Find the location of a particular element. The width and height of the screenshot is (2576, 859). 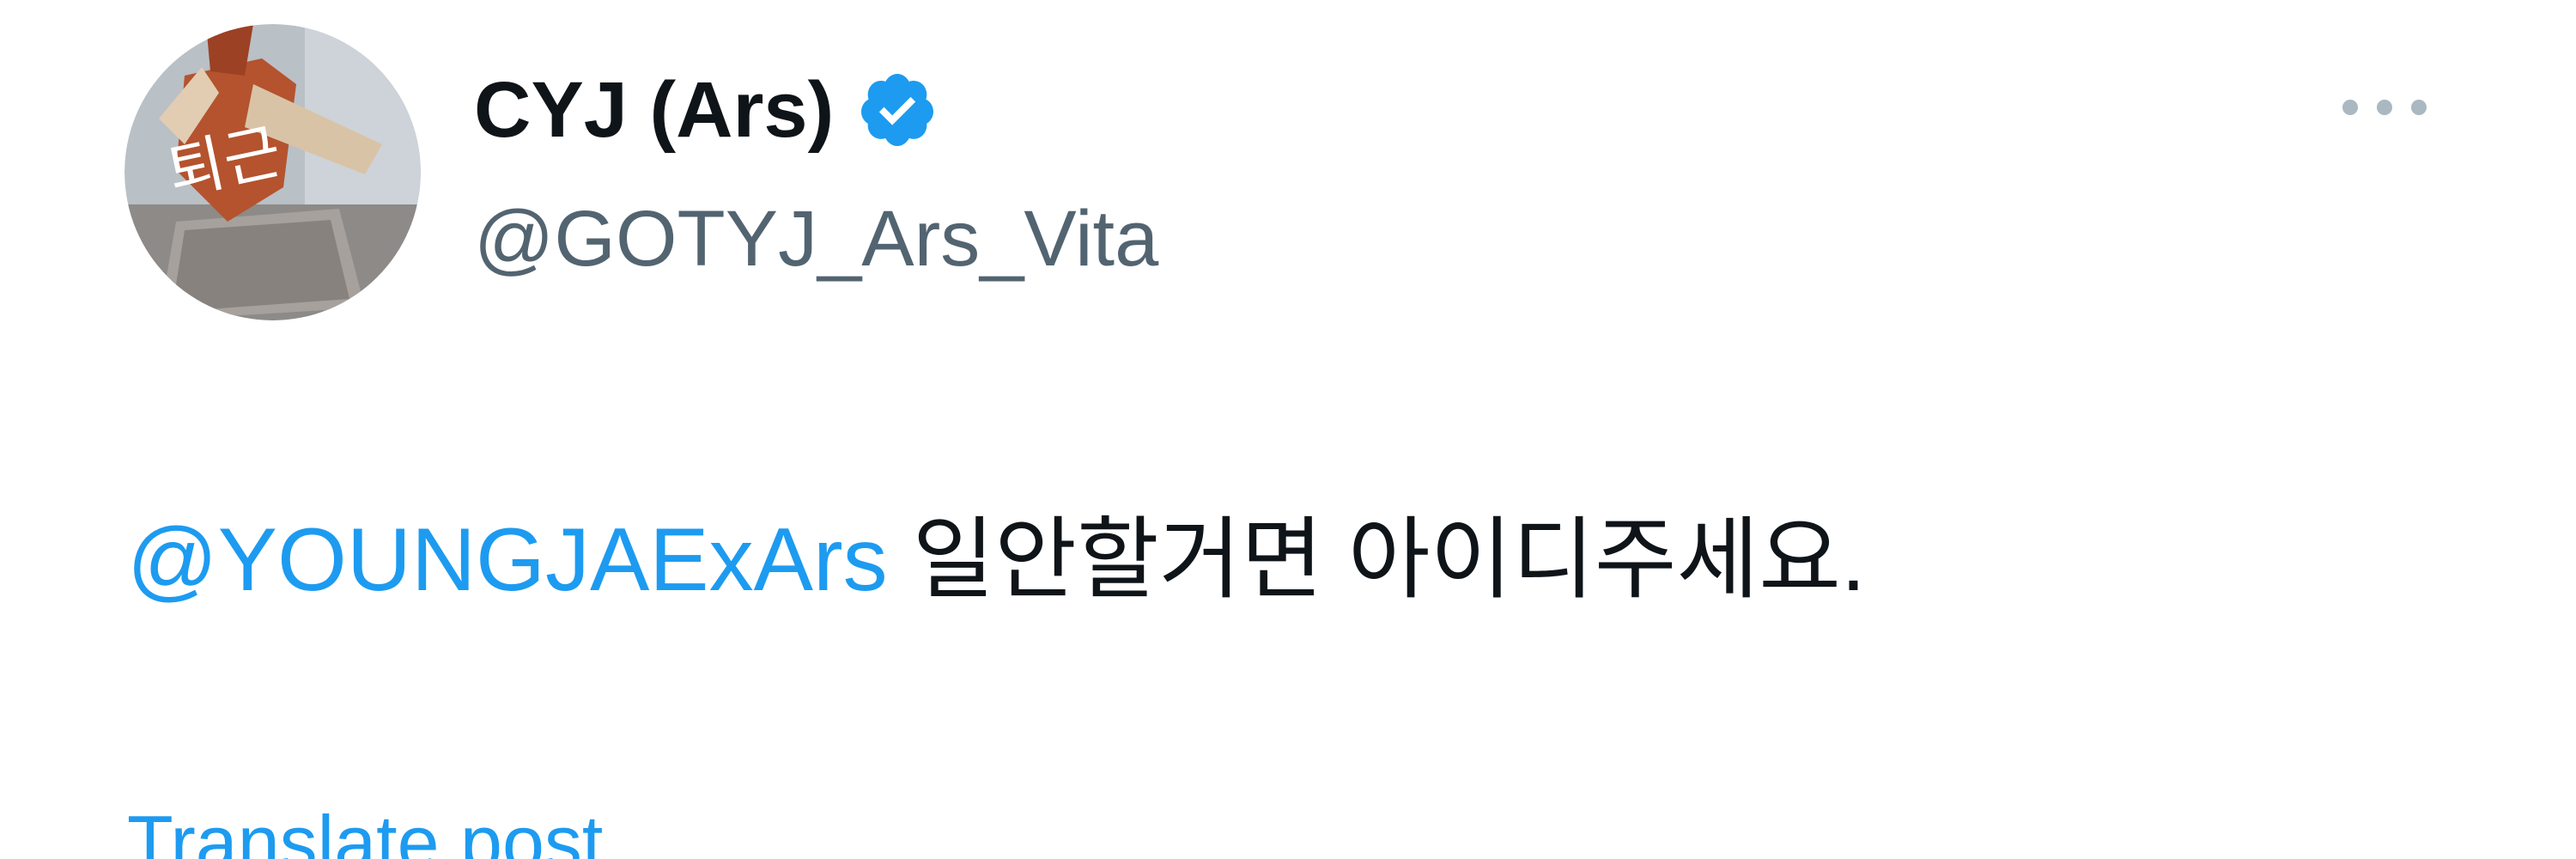

more-options-button is located at coordinates (2384, 107).